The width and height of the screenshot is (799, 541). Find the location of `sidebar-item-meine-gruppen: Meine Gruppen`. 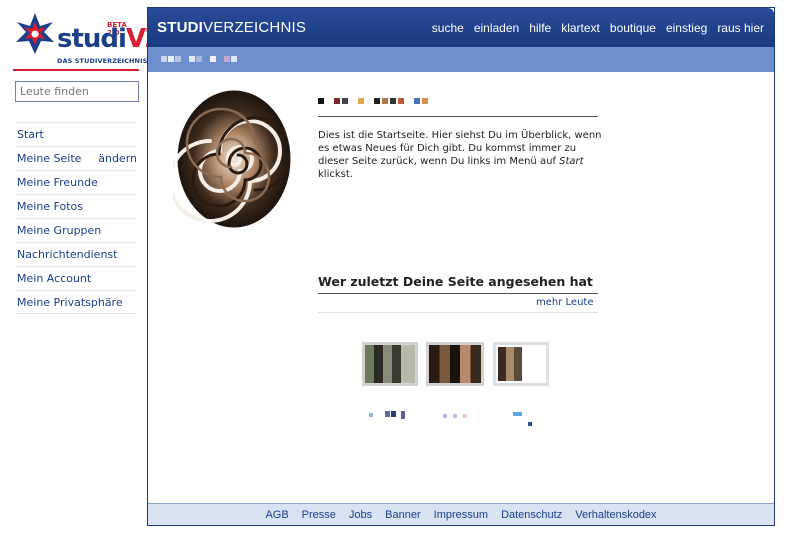

sidebar-item-meine-gruppen: Meine Gruppen is located at coordinates (76, 230).